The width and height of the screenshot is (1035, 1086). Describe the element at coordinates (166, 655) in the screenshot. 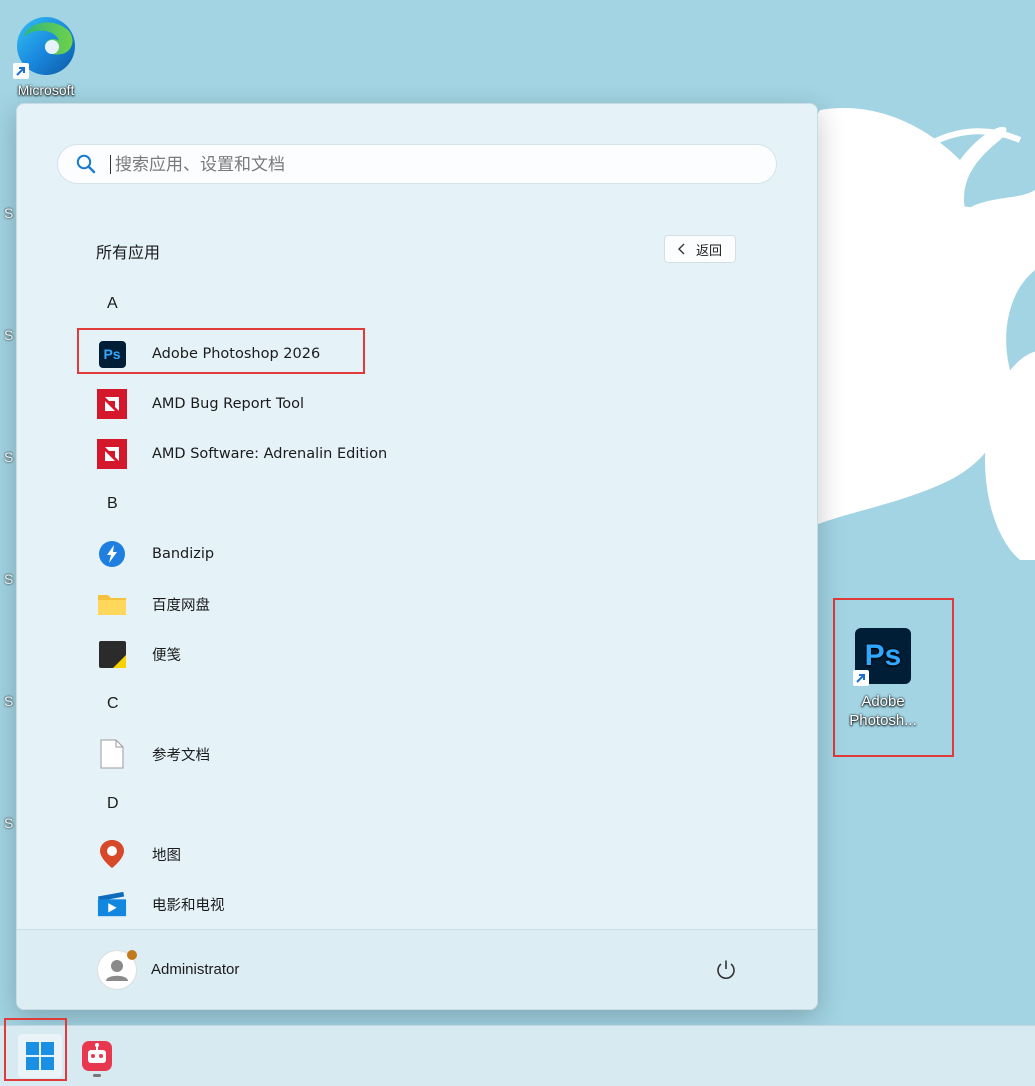

I see `app-item-label: 便笺` at that location.